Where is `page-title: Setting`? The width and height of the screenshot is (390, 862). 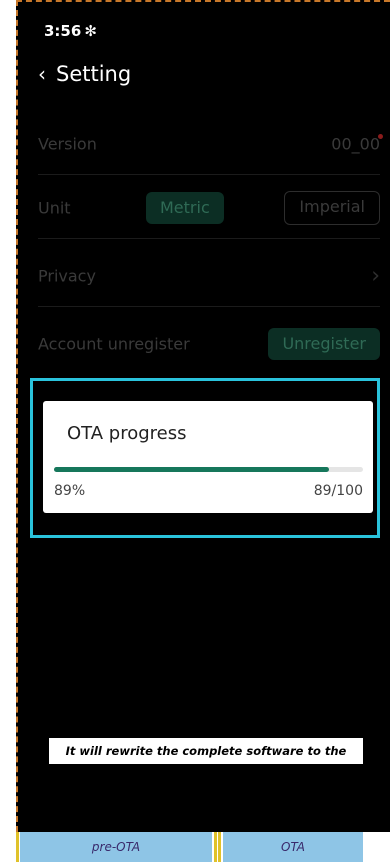
page-title: Setting is located at coordinates (94, 74).